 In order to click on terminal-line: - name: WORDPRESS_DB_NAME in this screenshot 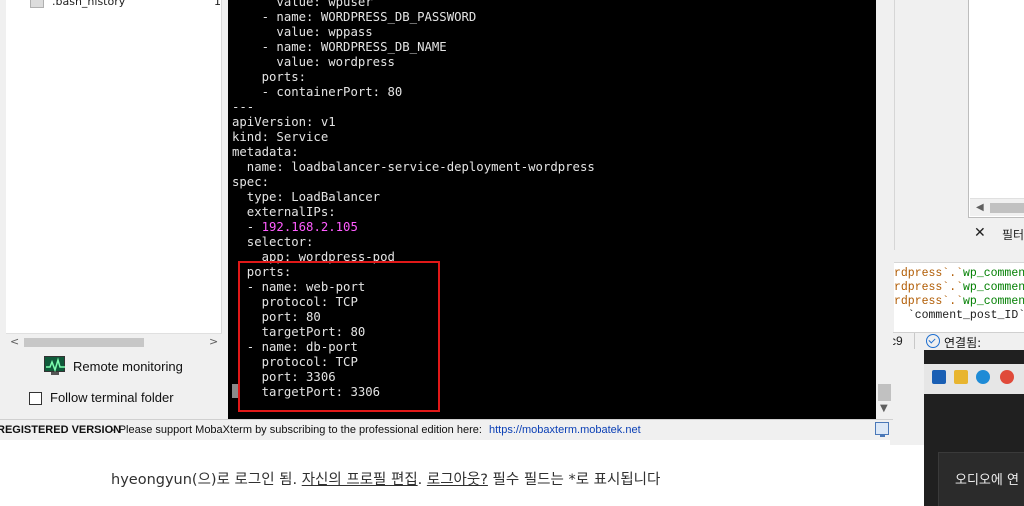, I will do `click(339, 47)`.